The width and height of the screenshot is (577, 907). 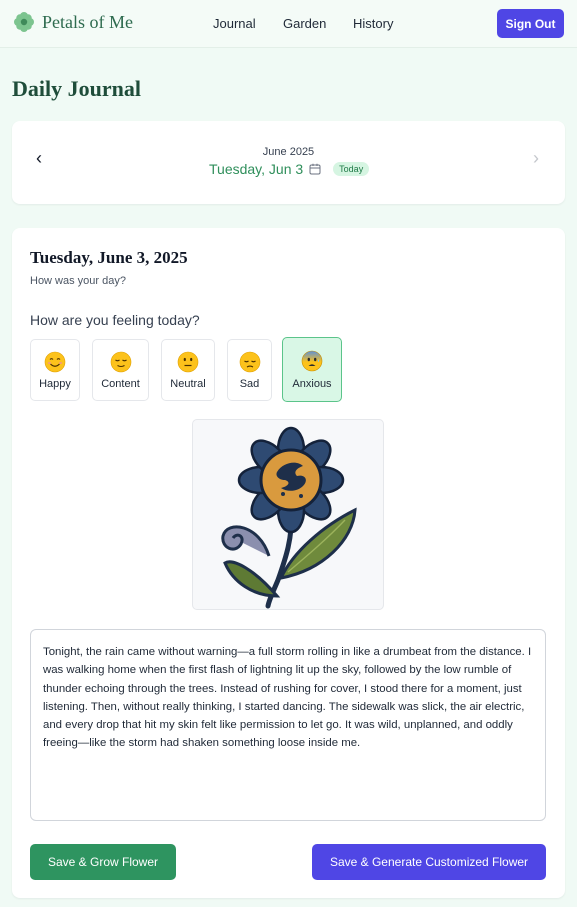 I want to click on mood-label: Sad, so click(x=249, y=384).